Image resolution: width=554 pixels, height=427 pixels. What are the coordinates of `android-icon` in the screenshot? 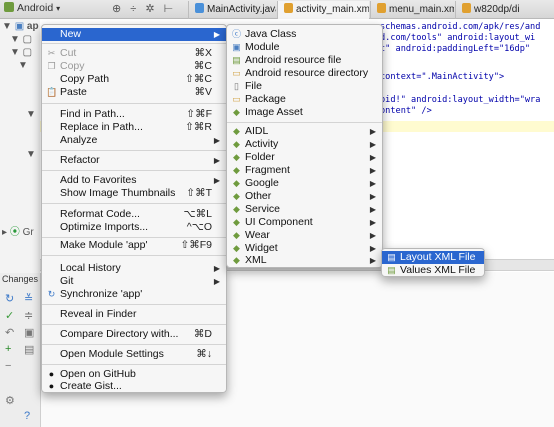 It's located at (9, 7).